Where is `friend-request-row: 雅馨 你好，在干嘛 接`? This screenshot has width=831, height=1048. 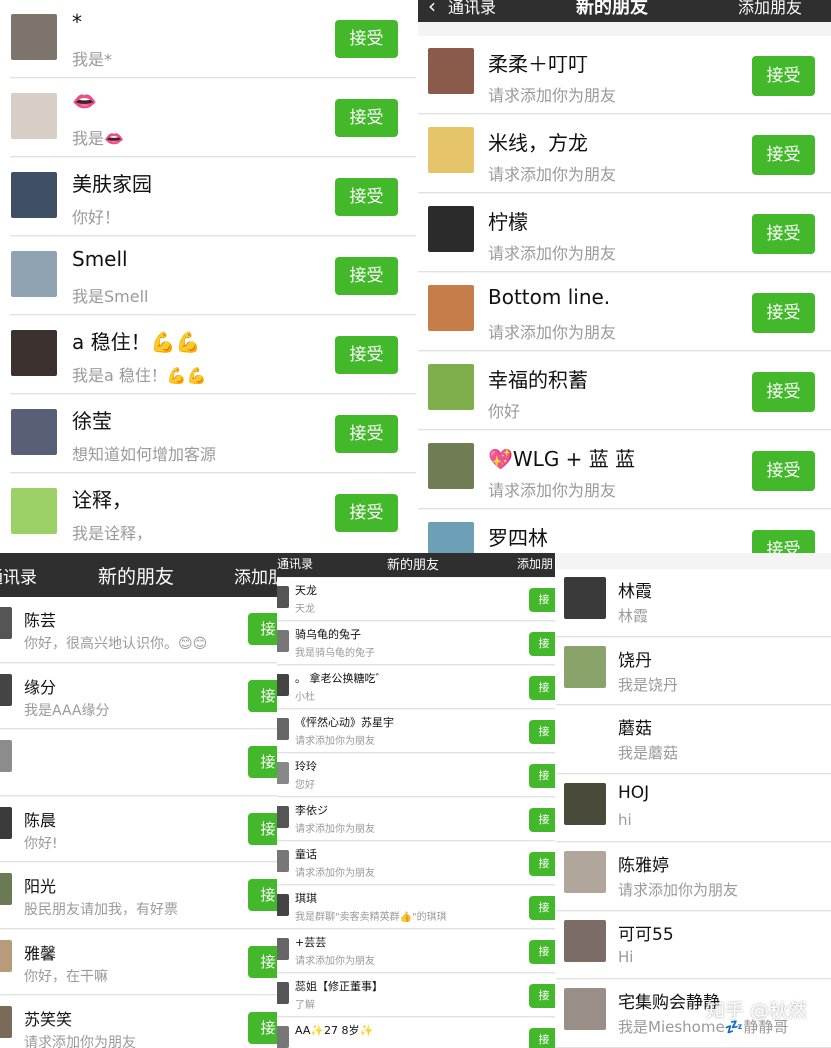
friend-request-row: 雅馨 你好，在干嘛 接 is located at coordinates (138, 962).